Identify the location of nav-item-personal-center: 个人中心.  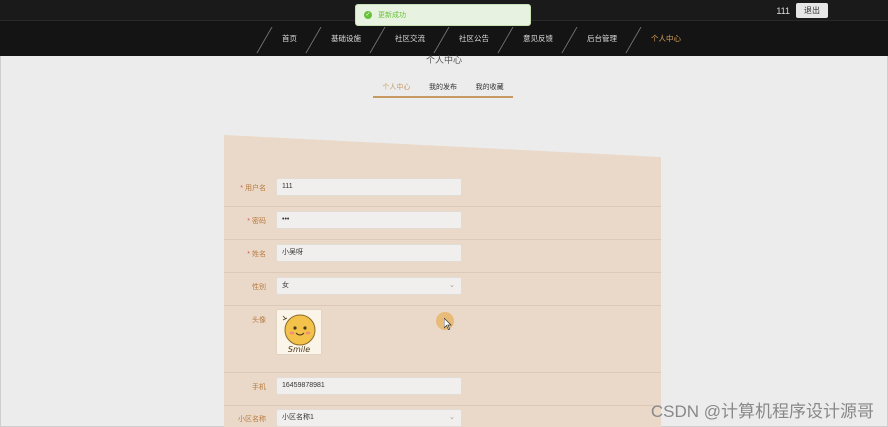
(661, 39).